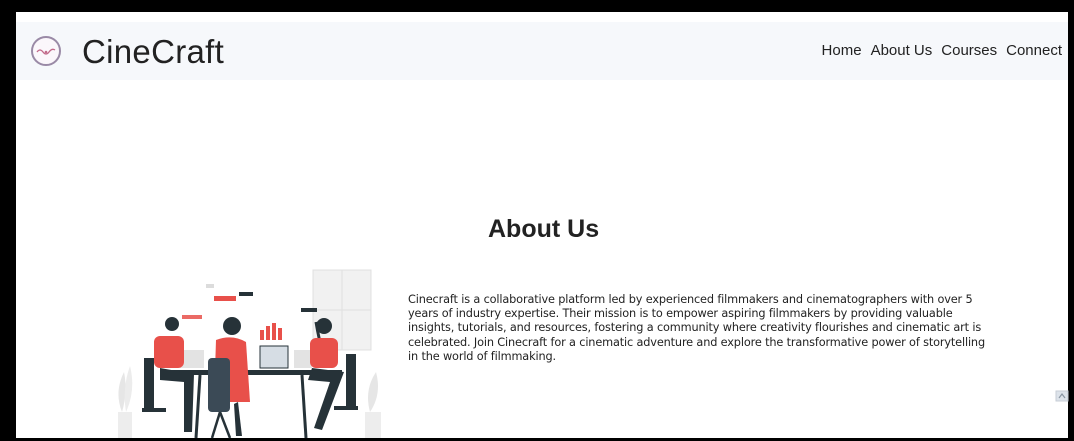  Describe the element at coordinates (253, 351) in the screenshot. I see `team-meeting-illustration` at that location.